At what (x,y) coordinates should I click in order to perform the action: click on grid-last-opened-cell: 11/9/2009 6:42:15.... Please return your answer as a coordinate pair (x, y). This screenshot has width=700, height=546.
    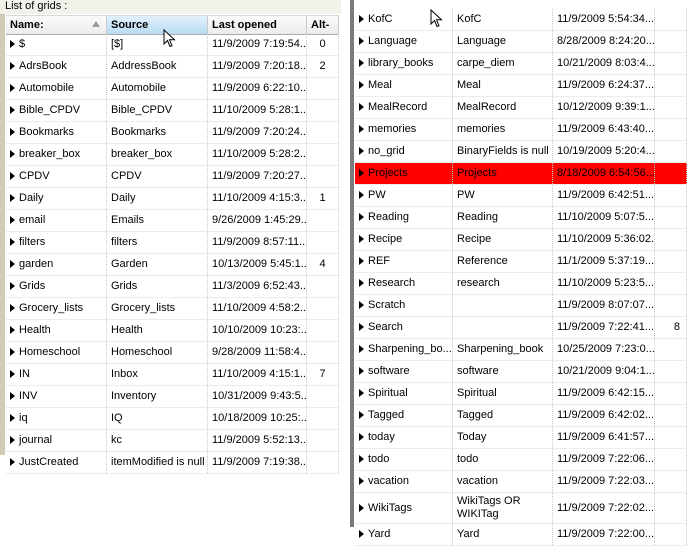
    Looking at the image, I should click on (604, 393).